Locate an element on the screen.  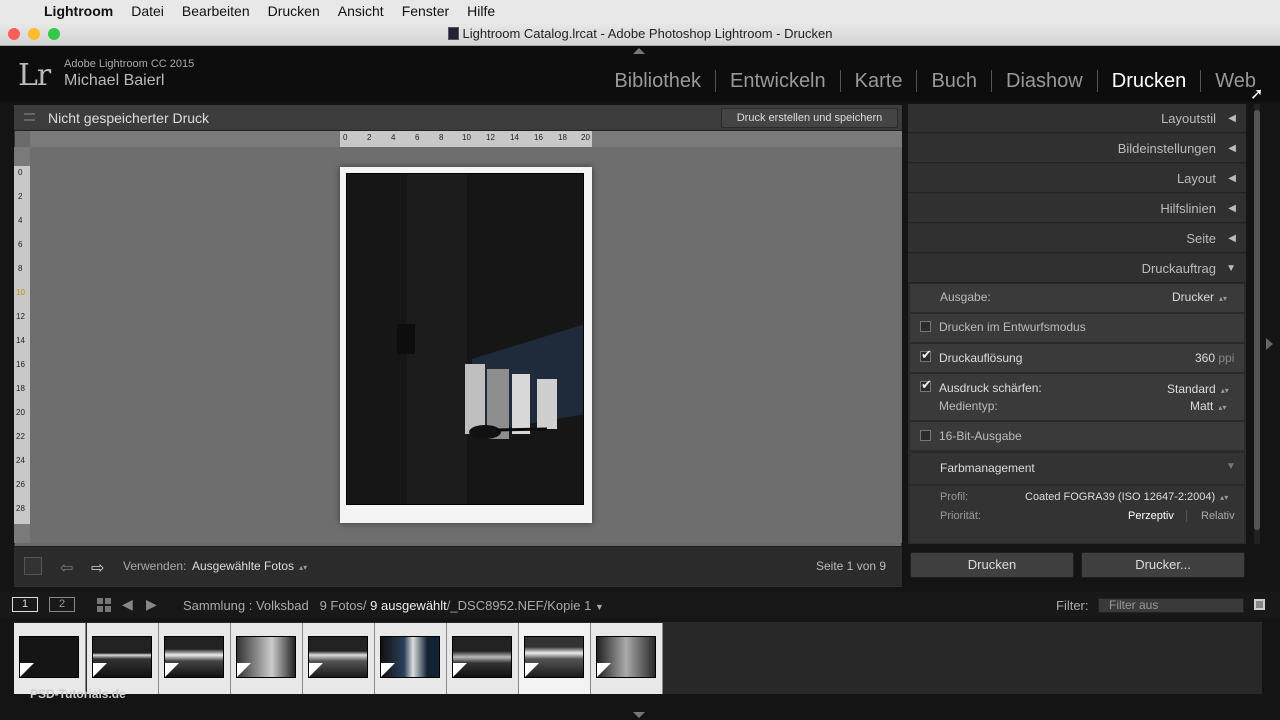
ruler-tick: 0 is located at coordinates (345, 137).